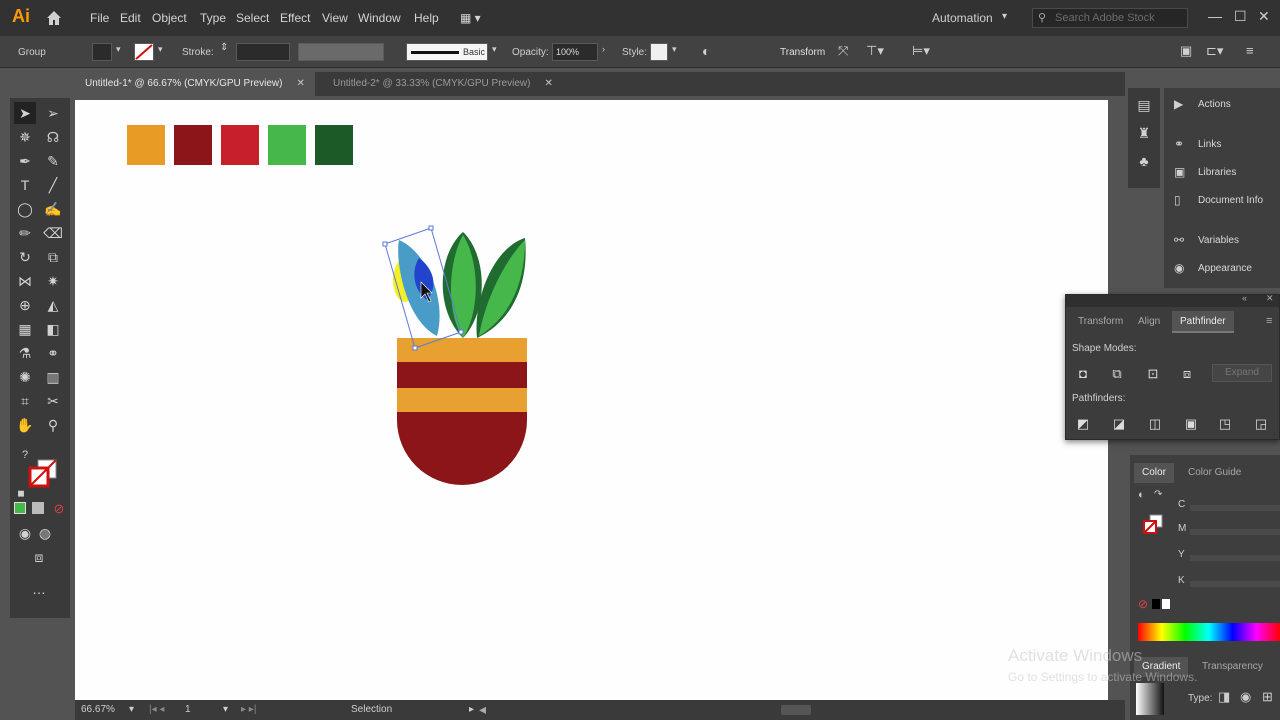 This screenshot has width=1280, height=720. I want to click on zoom-chevron-icon: ▾, so click(131, 709).